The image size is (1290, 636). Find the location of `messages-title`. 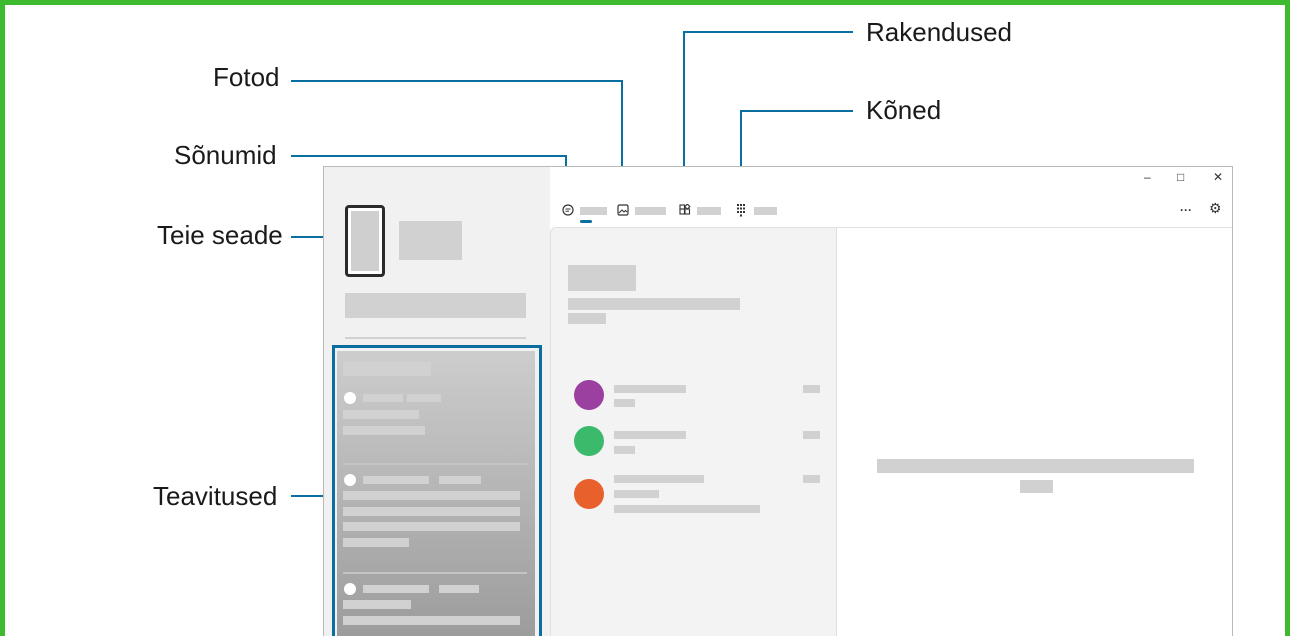

messages-title is located at coordinates (602, 278).